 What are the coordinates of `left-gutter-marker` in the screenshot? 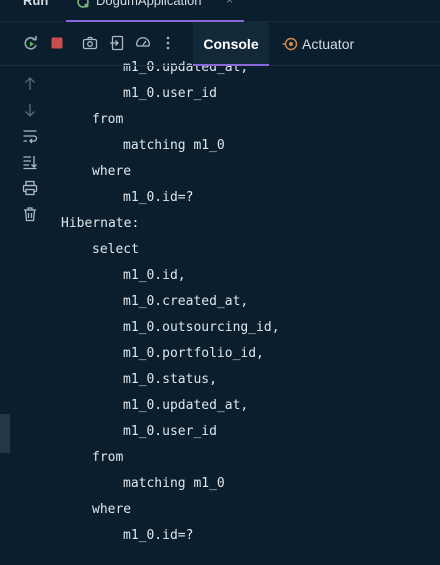 It's located at (5, 433).